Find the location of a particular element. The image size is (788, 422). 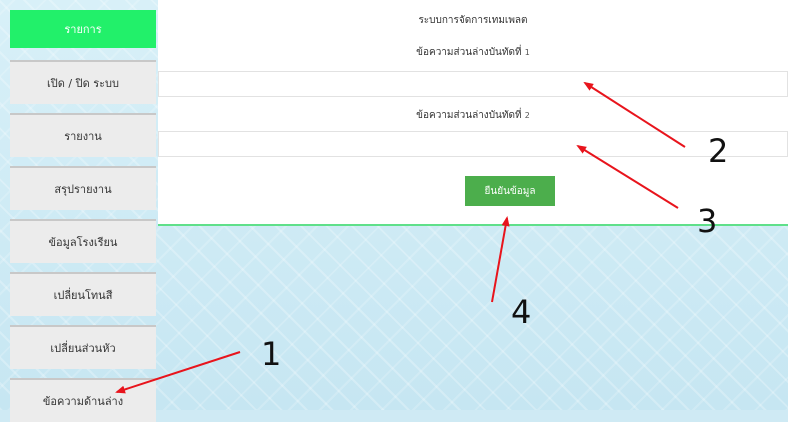

footer-line-1-label: ข้อความส่วนล่างบันทัดที่ 1 is located at coordinates (473, 52).